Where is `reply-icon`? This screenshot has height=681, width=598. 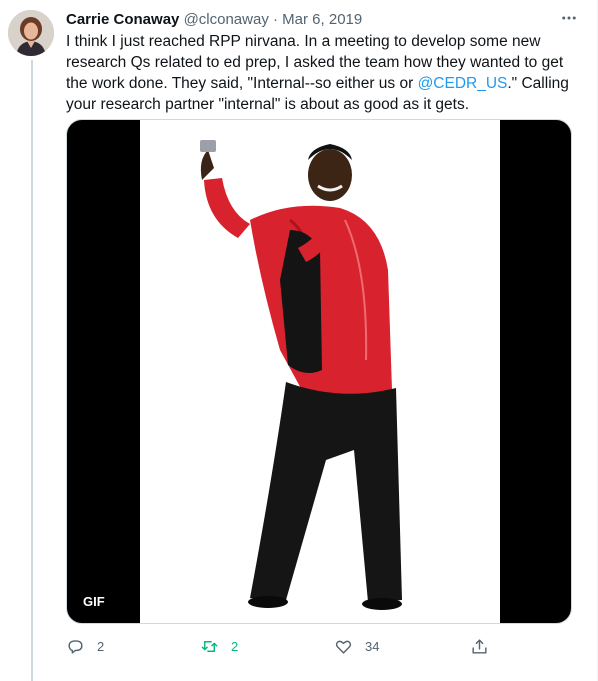 reply-icon is located at coordinates (75, 646).